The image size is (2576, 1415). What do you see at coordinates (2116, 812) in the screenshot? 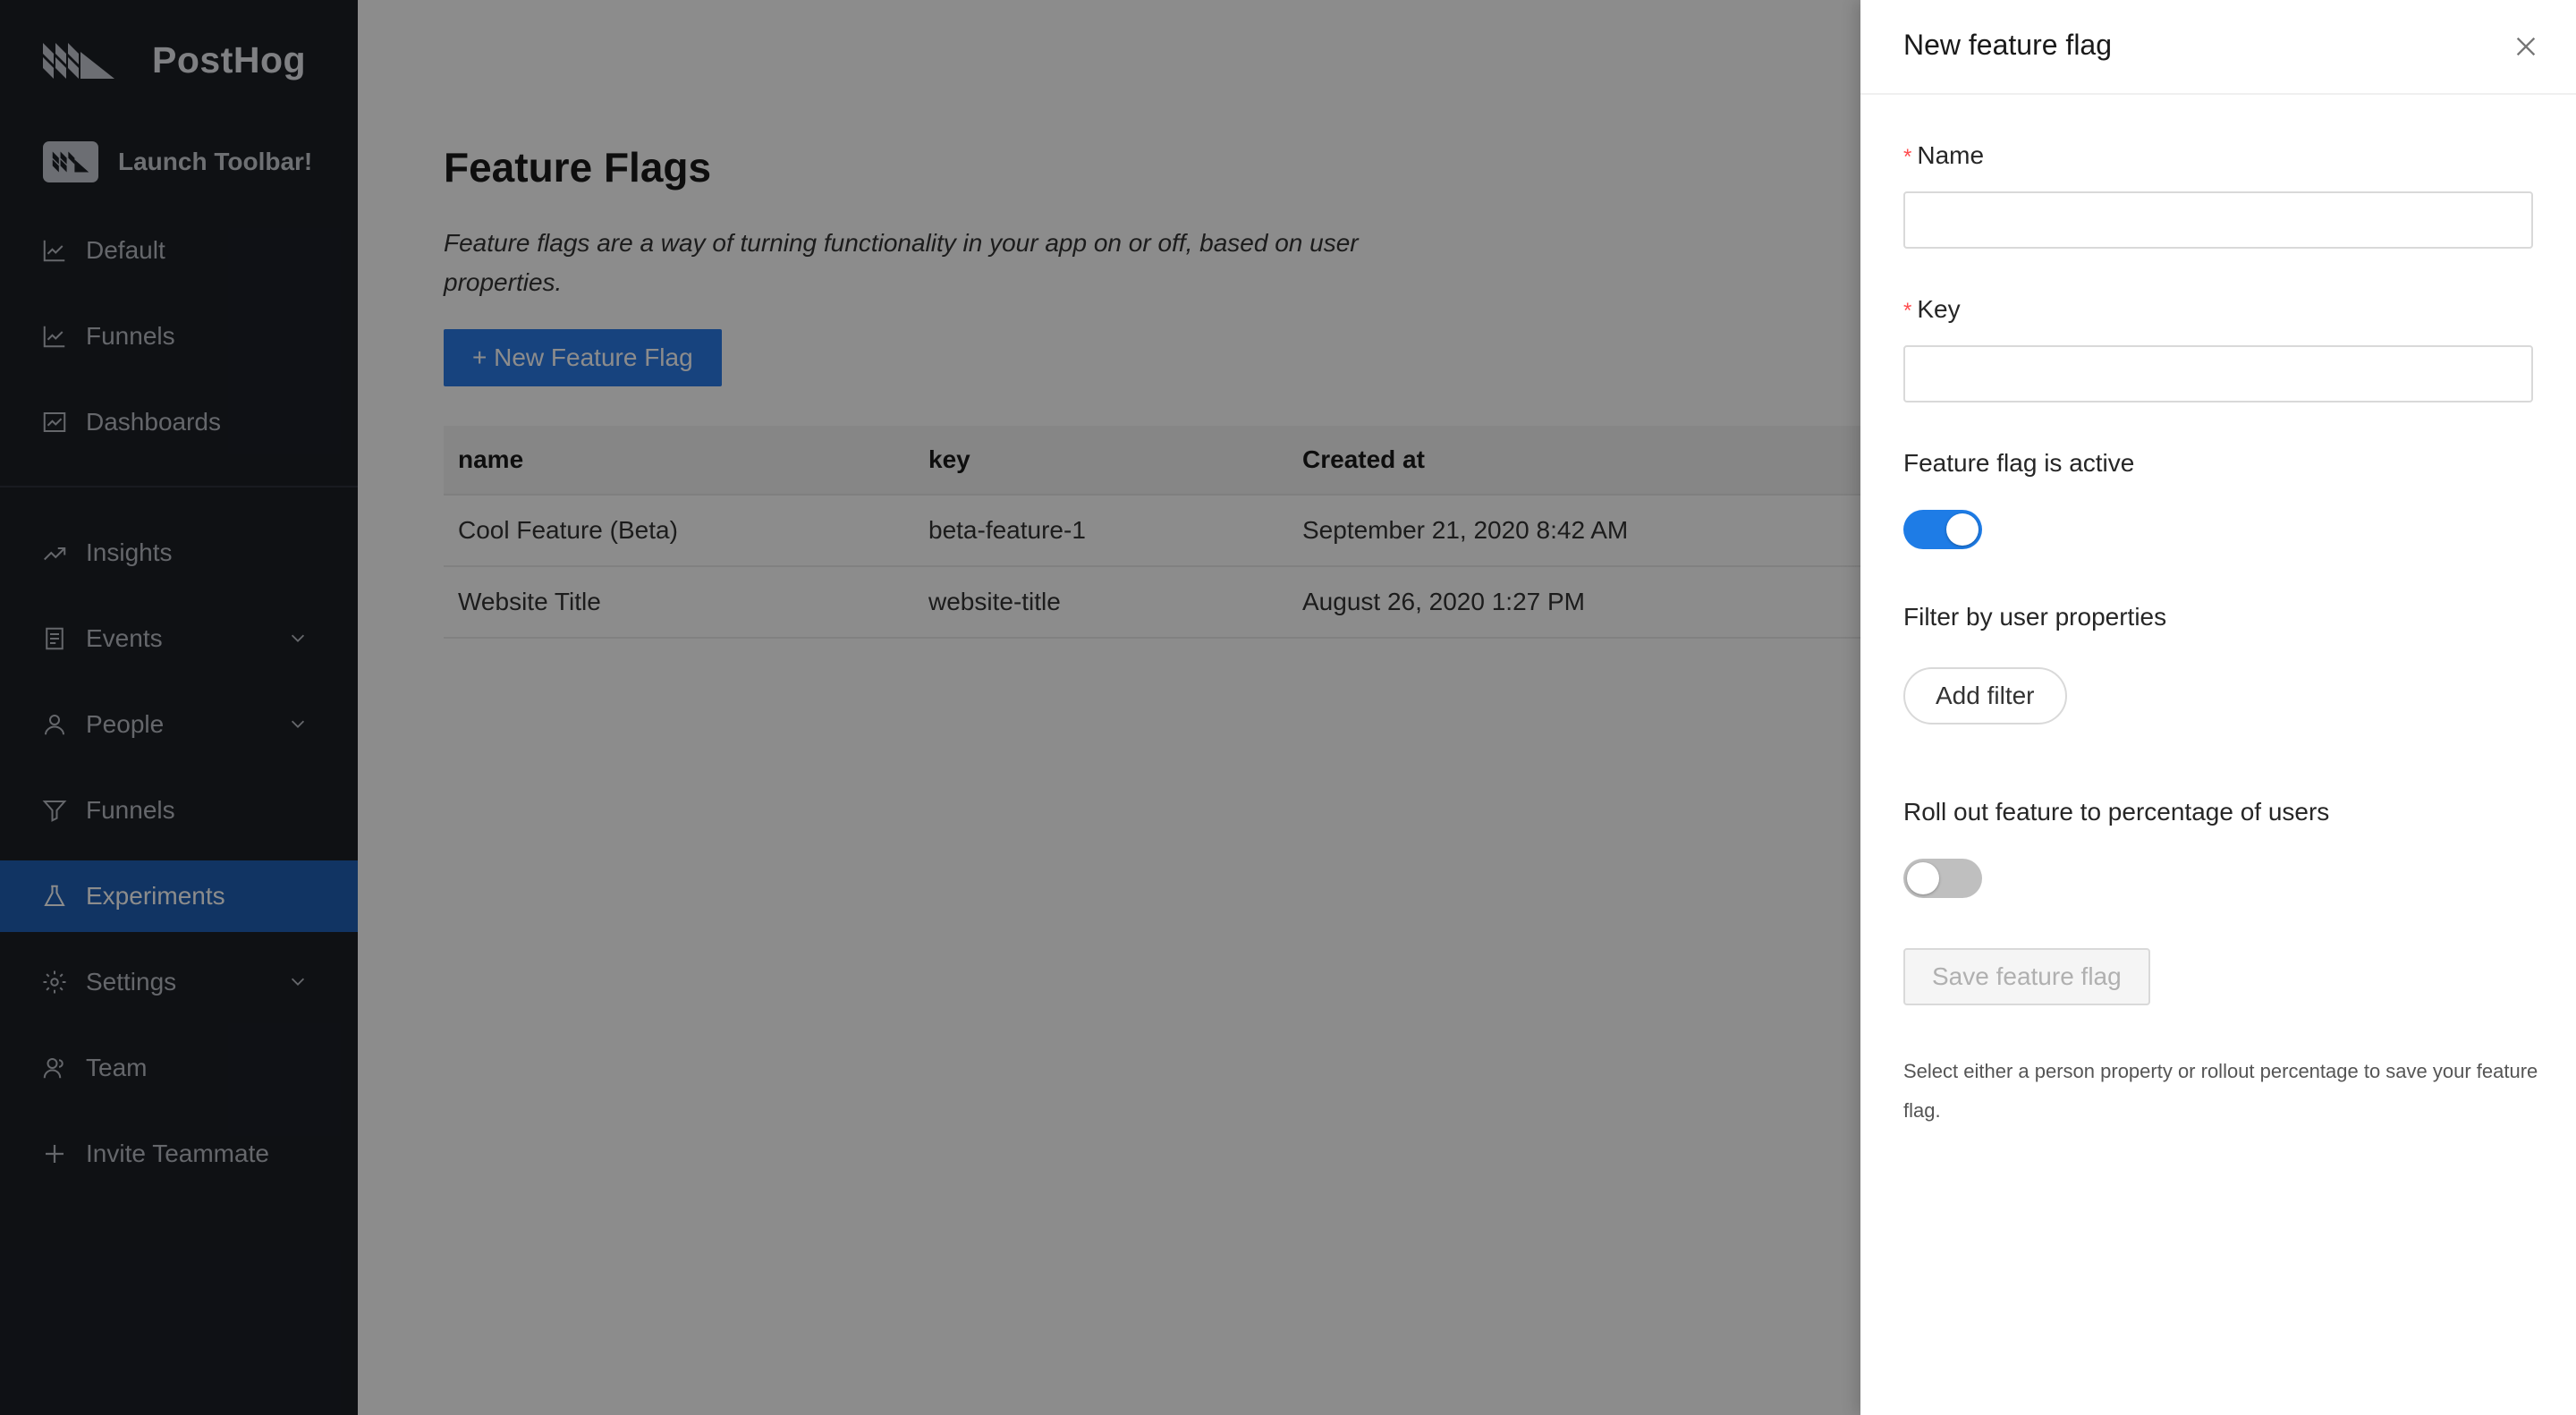
I see `rollout-field-label: Roll out feature to percentage of users` at bounding box center [2116, 812].